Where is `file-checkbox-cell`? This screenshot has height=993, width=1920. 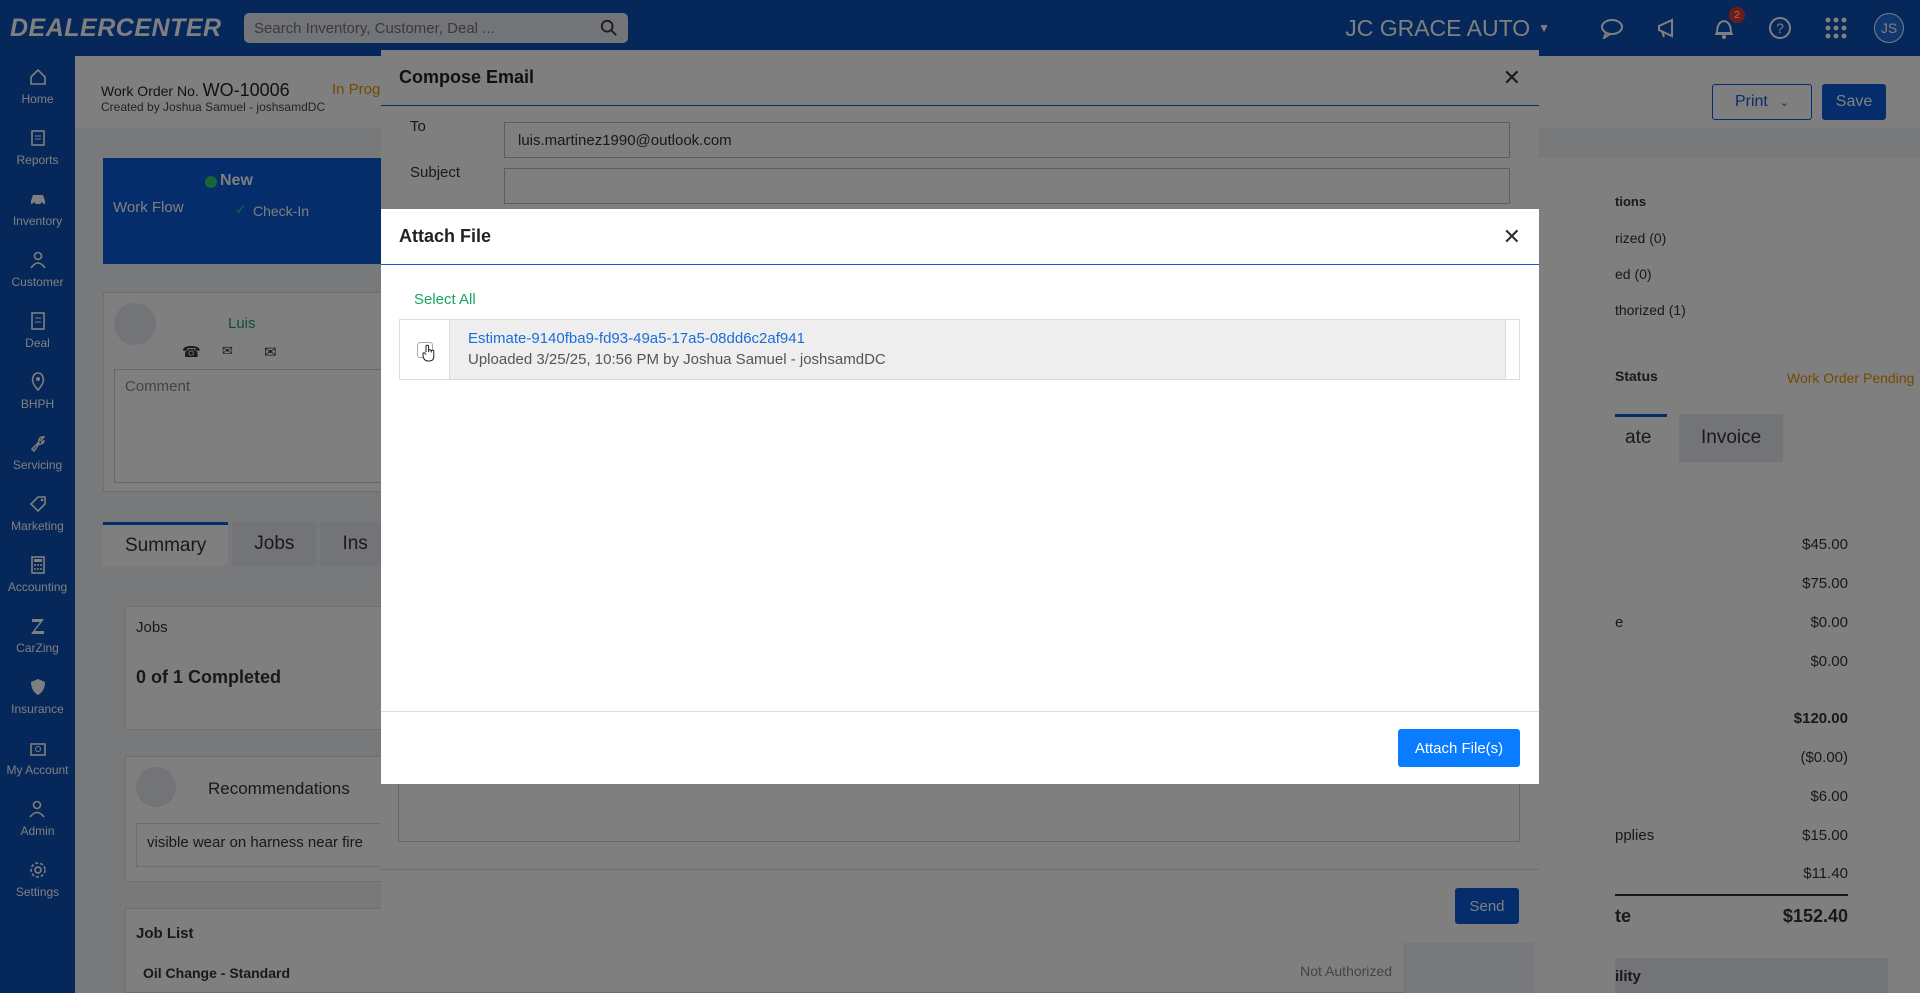
file-checkbox-cell is located at coordinates (425, 349).